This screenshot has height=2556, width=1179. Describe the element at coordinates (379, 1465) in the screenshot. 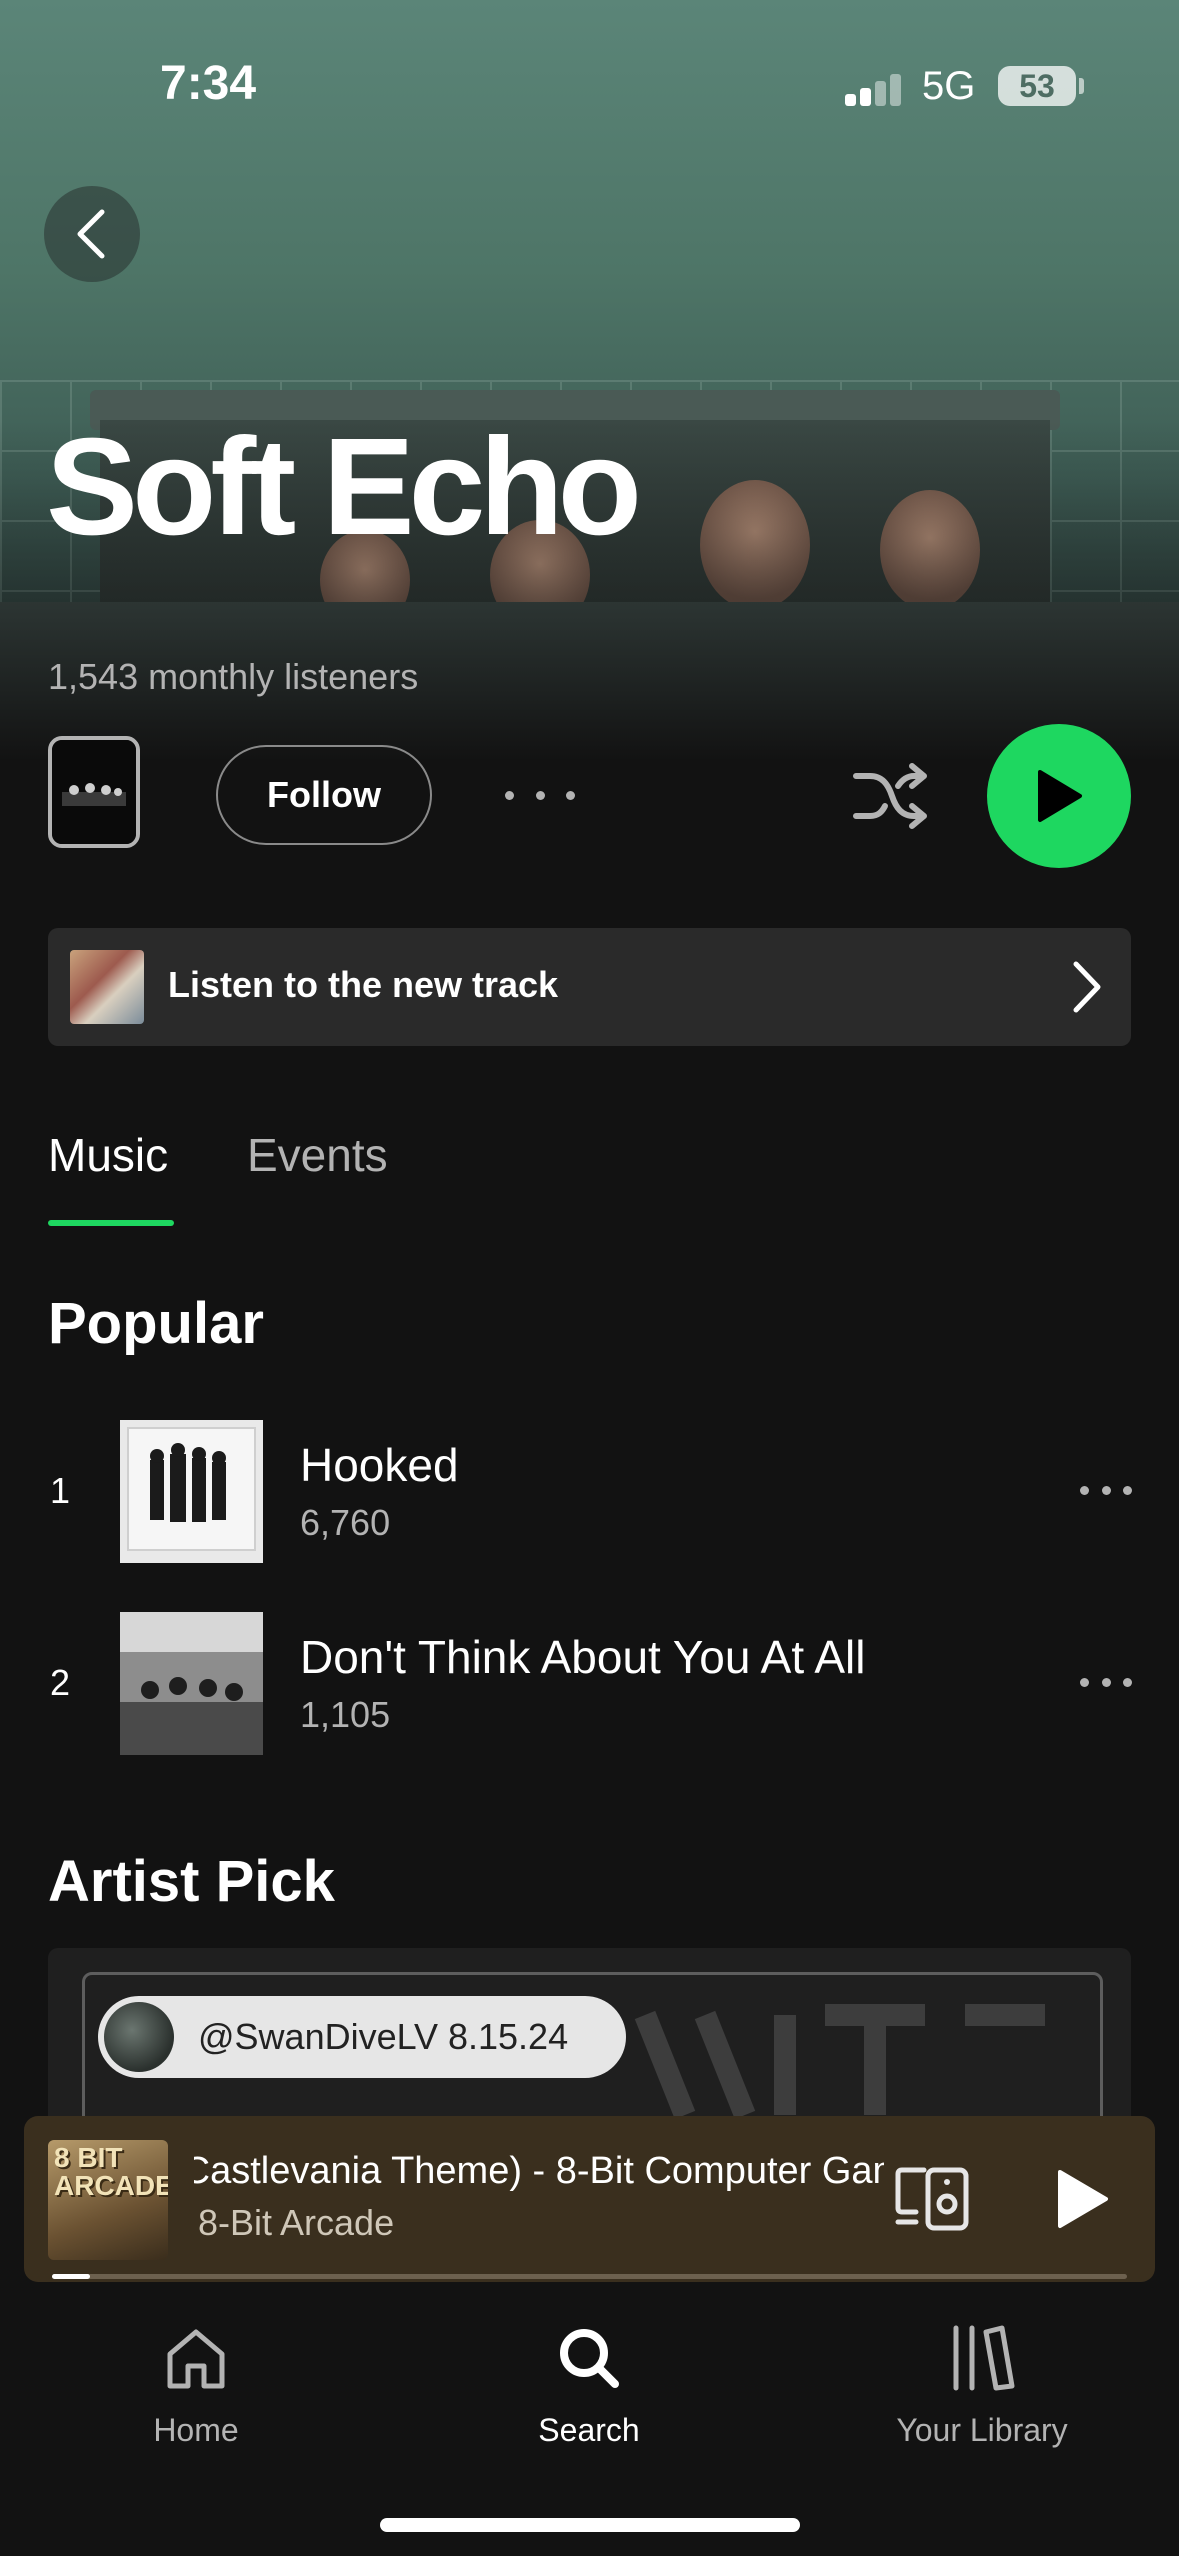

I see `track-title: Hooked` at that location.